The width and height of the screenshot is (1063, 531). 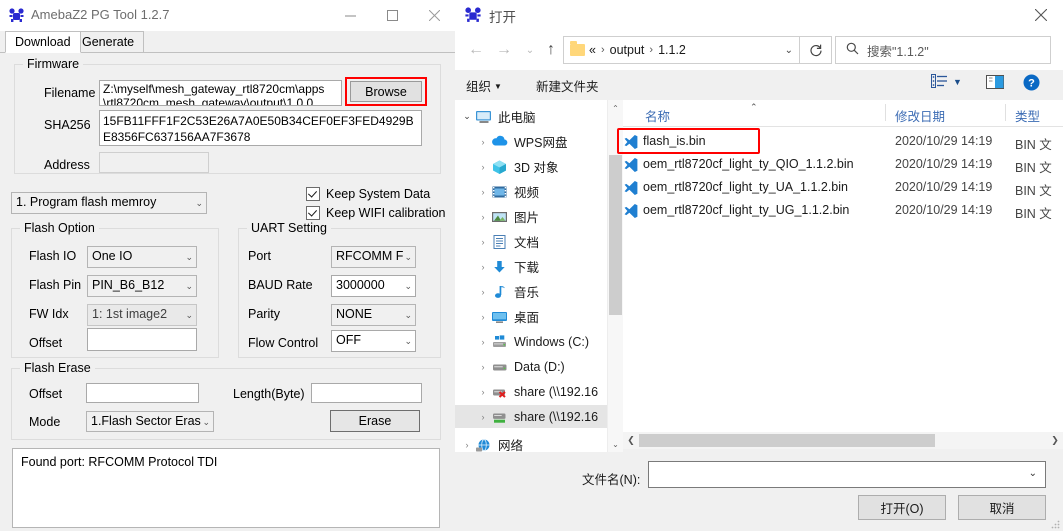 I want to click on erase-button: Erase, so click(x=375, y=421).